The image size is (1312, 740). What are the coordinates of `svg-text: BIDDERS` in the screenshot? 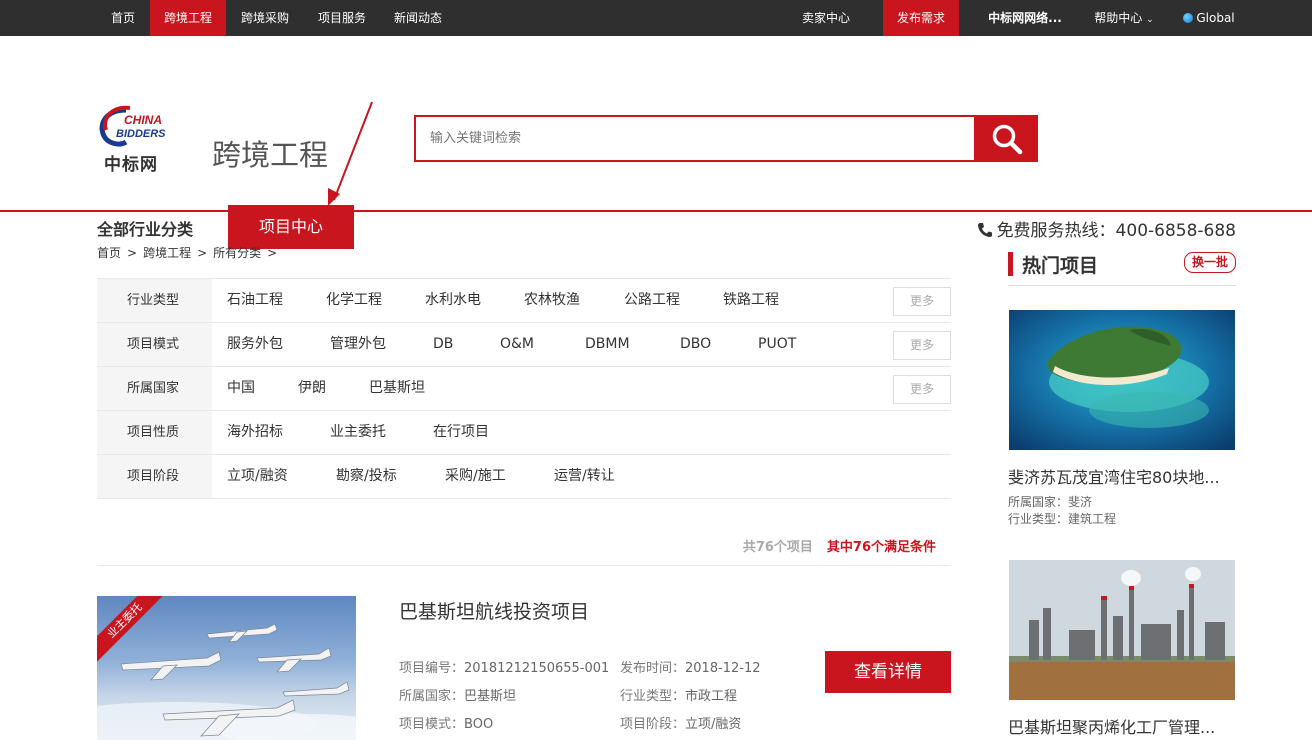 It's located at (141, 134).